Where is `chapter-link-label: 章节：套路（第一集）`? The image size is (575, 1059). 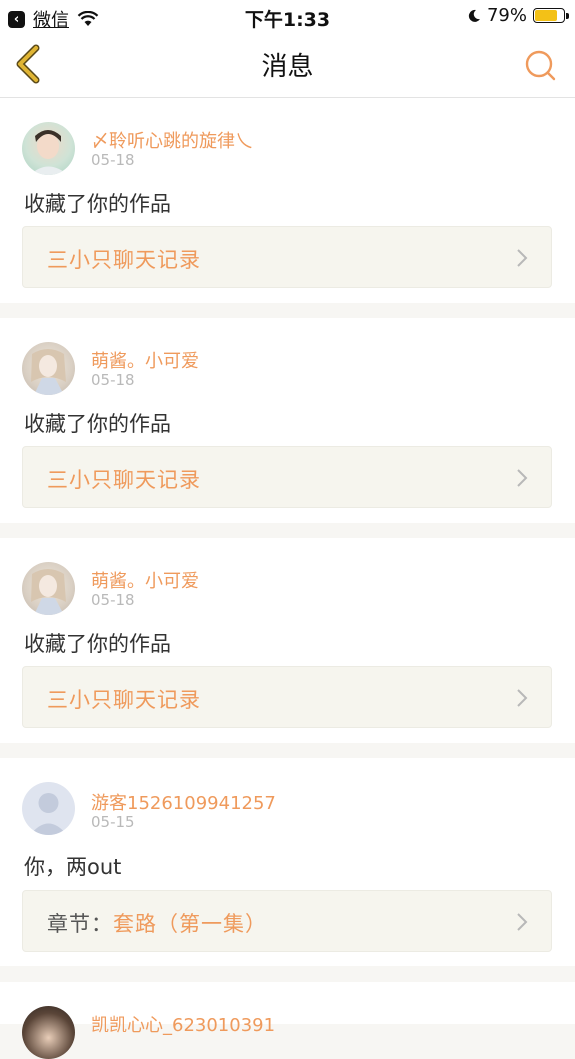
chapter-link-label: 章节：套路（第一集） is located at coordinates (157, 923).